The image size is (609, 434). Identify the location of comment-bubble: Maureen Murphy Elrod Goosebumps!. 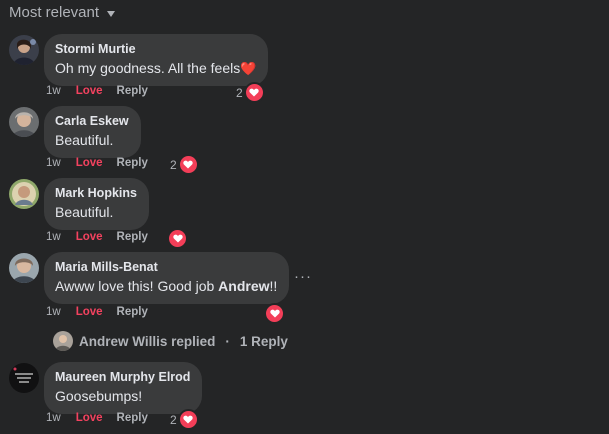
(123, 388).